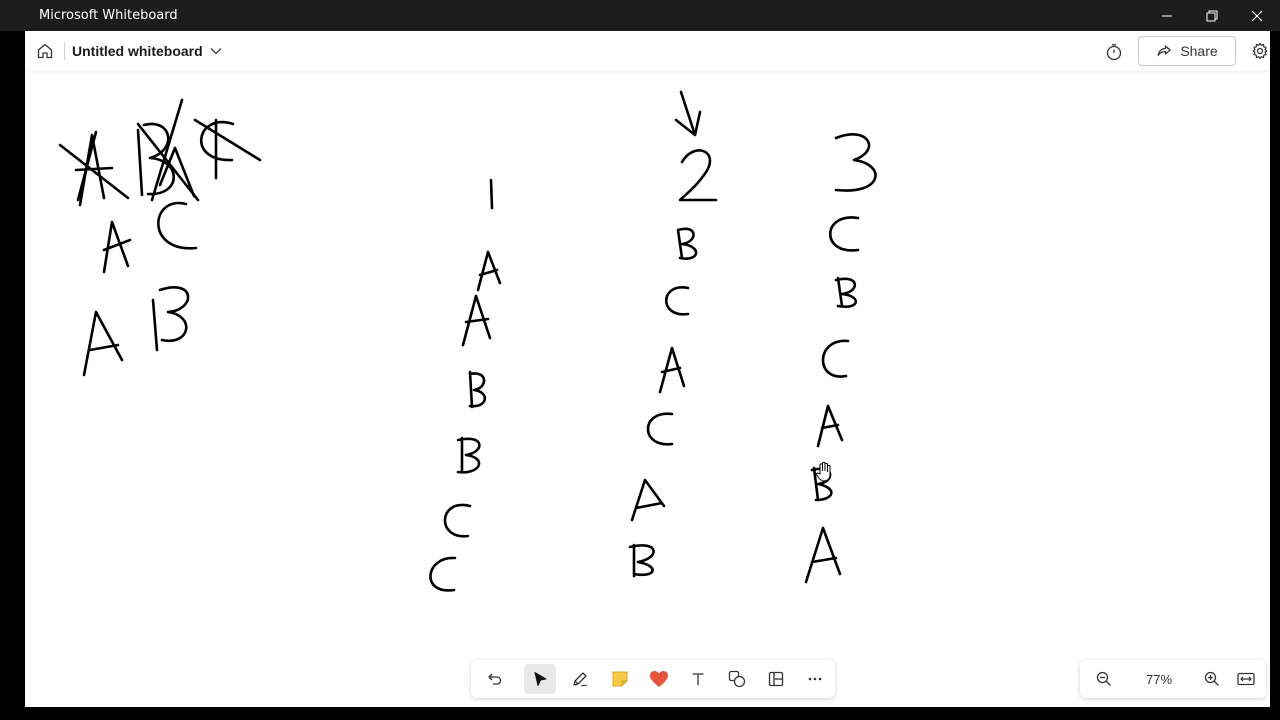 This screenshot has height=720, width=1280. I want to click on bottom-toolbar, so click(653, 679).